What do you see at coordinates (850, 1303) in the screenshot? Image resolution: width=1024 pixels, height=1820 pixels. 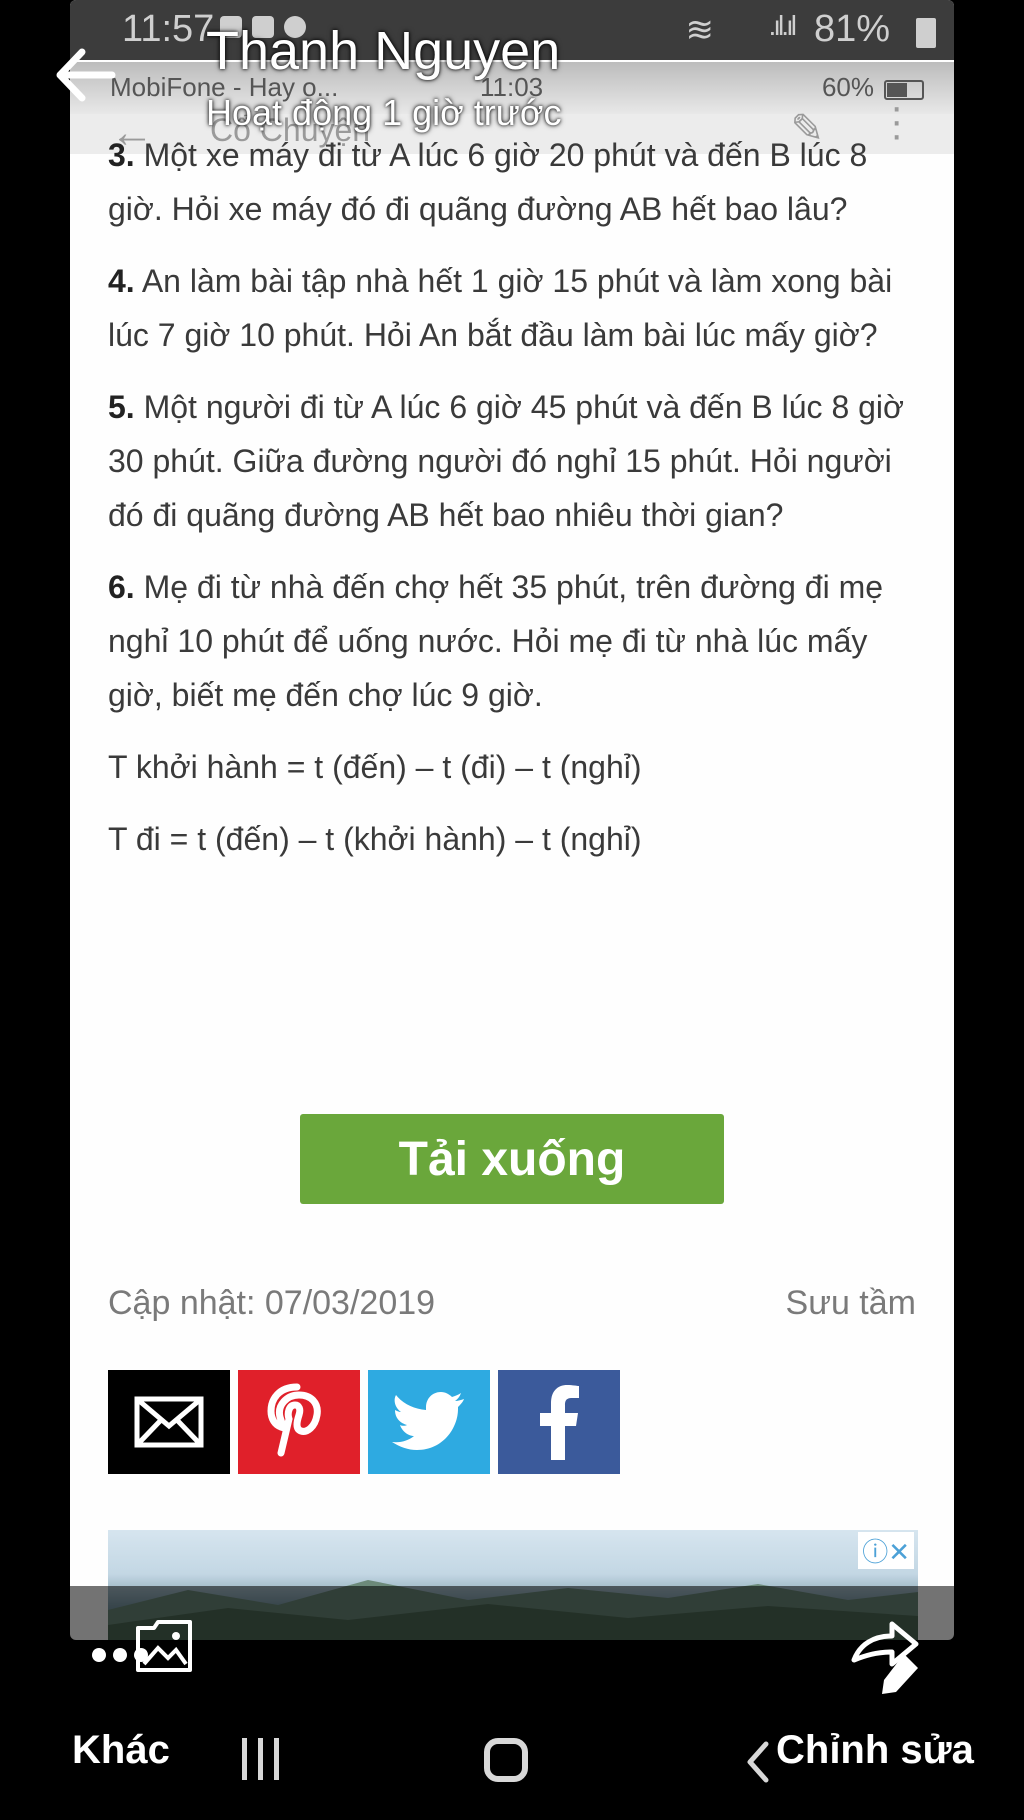 I see `source-label: Sưu tầm` at bounding box center [850, 1303].